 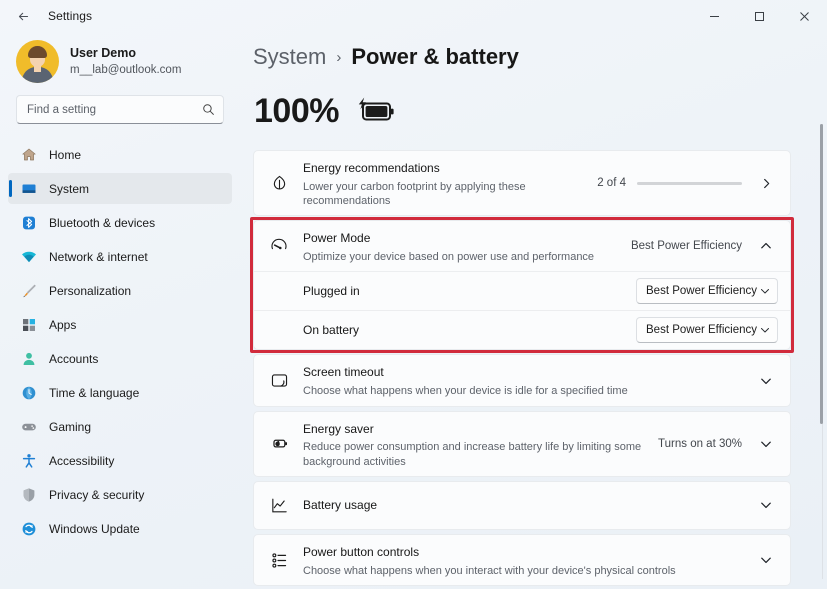 What do you see at coordinates (435, 56) in the screenshot?
I see `page-title: Power & battery` at bounding box center [435, 56].